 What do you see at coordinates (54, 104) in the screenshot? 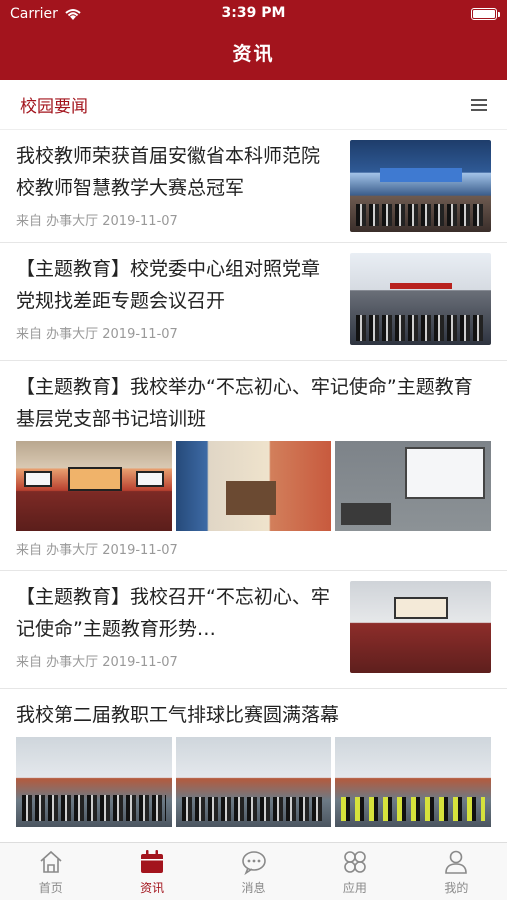
I see `section-title: 校园要闻` at bounding box center [54, 104].